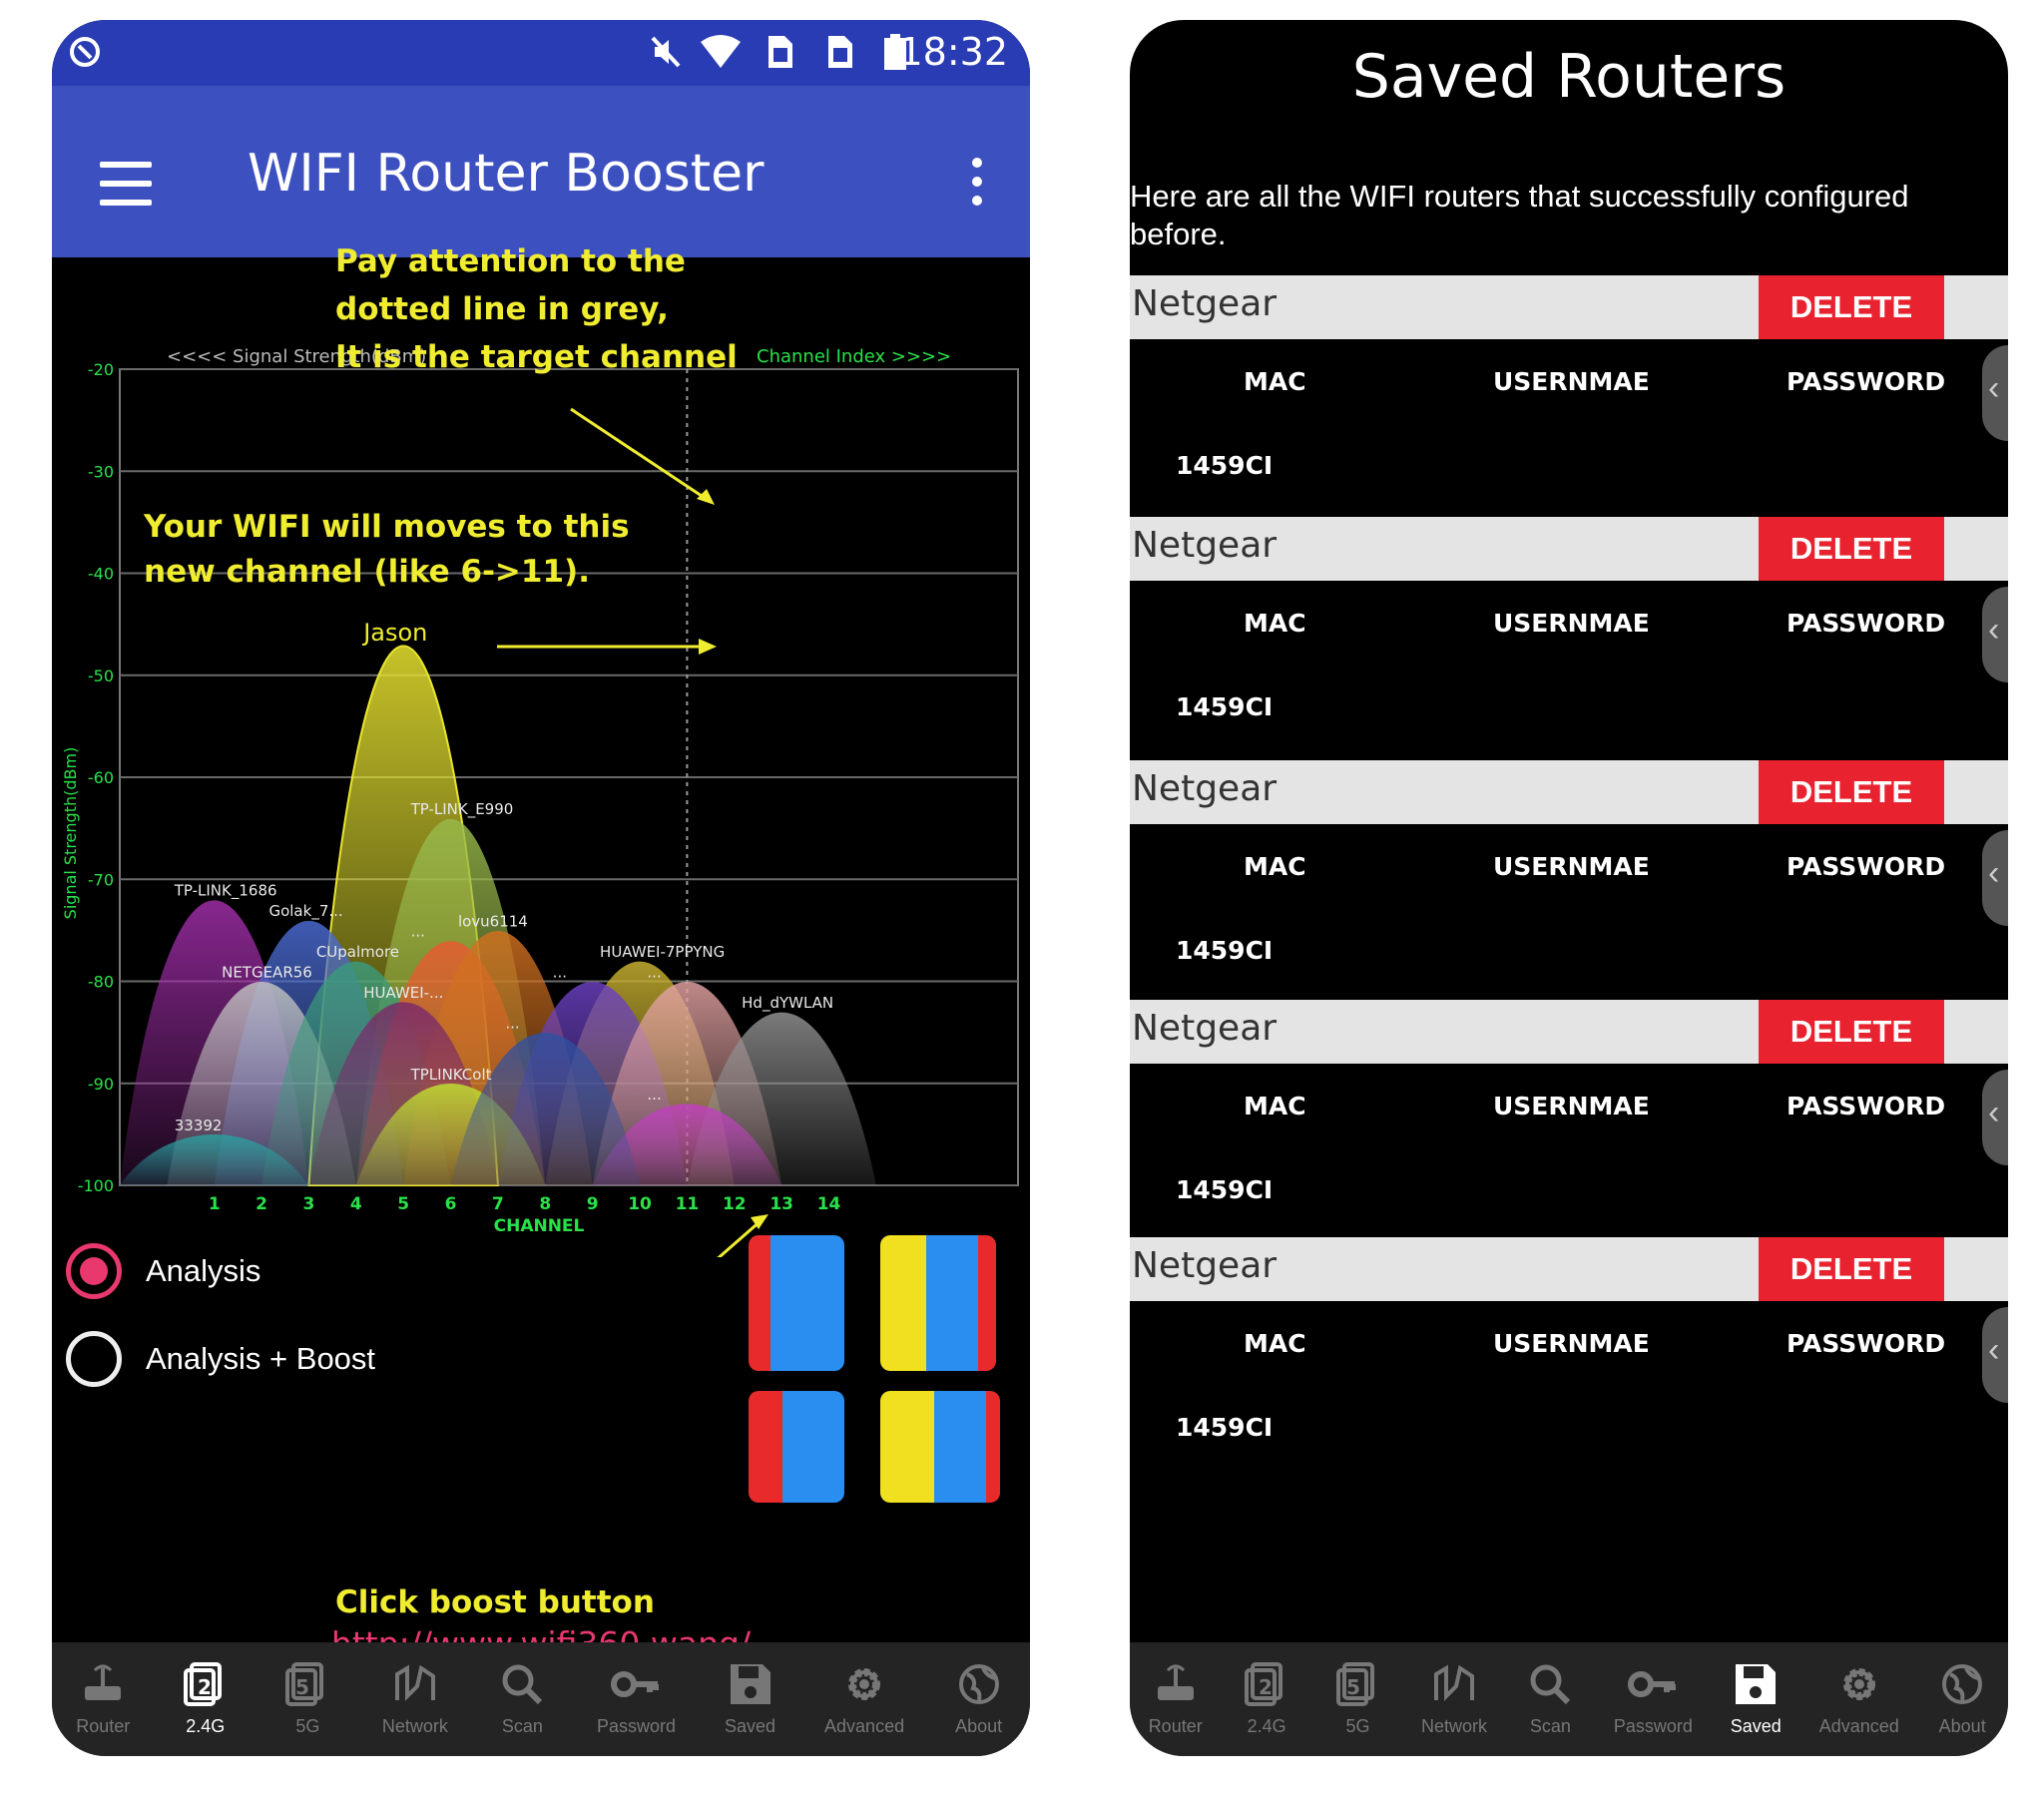 Image resolution: width=2044 pixels, height=1795 pixels. What do you see at coordinates (94, 1359) in the screenshot?
I see `radio-button` at bounding box center [94, 1359].